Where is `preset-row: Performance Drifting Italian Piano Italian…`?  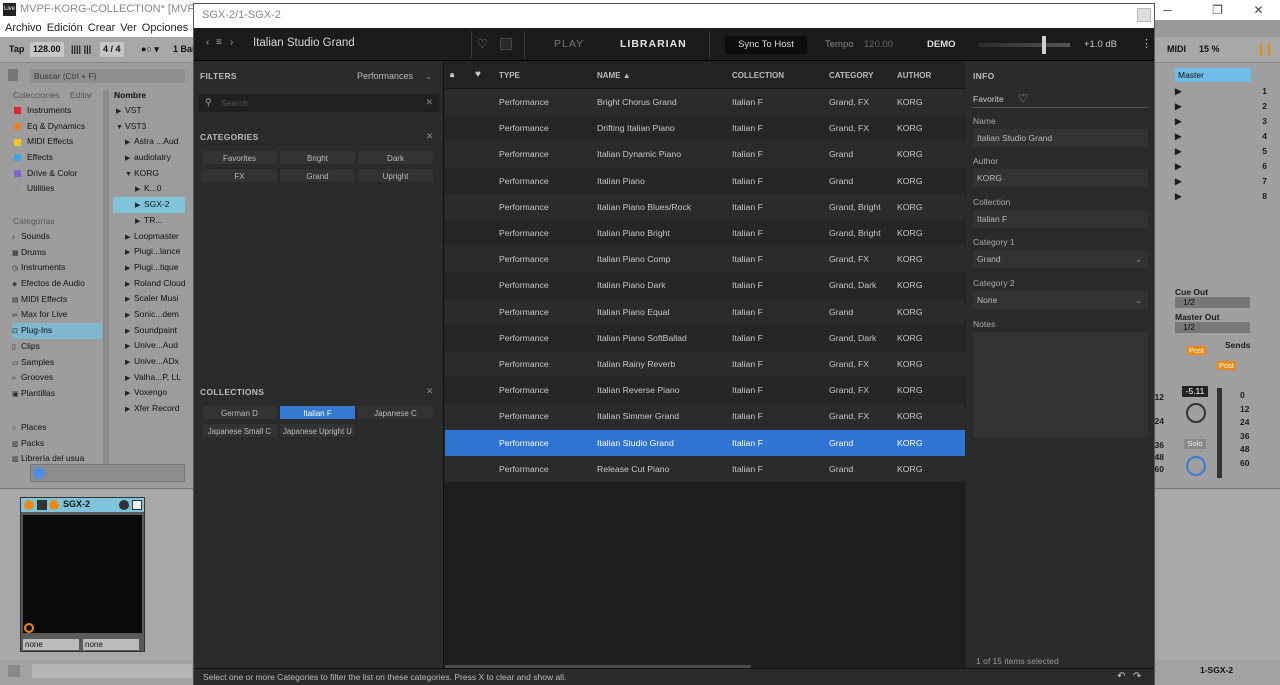
preset-row: Performance Drifting Italian Piano Italian… is located at coordinates (705, 128).